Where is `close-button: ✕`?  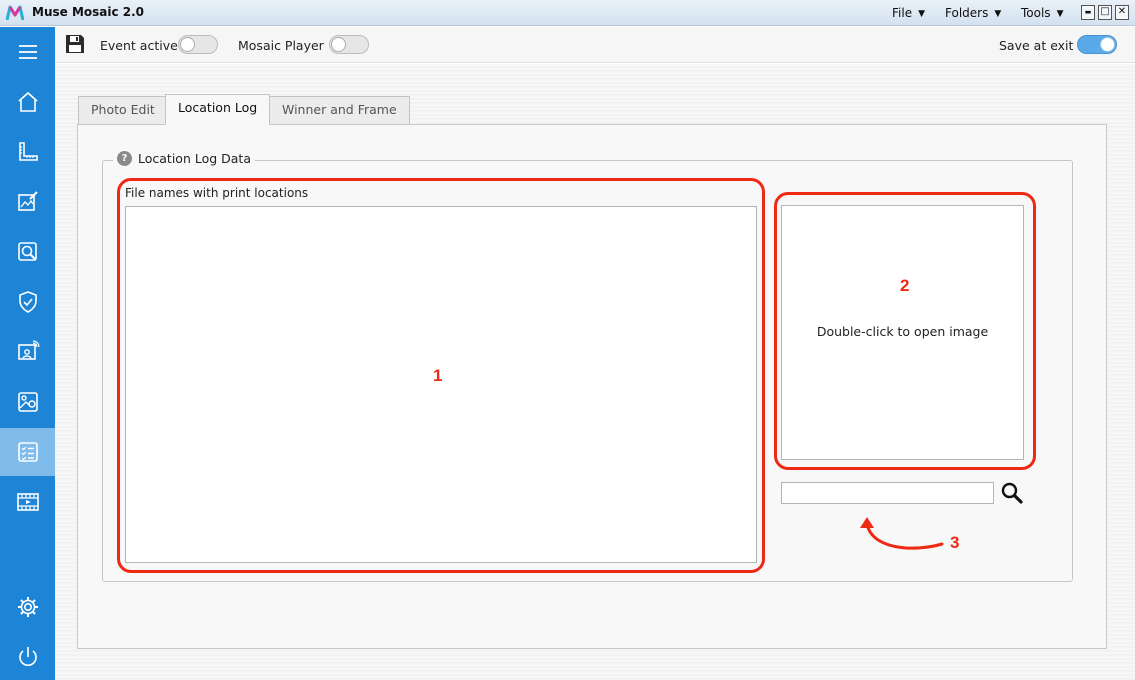
close-button: ✕ is located at coordinates (1122, 12).